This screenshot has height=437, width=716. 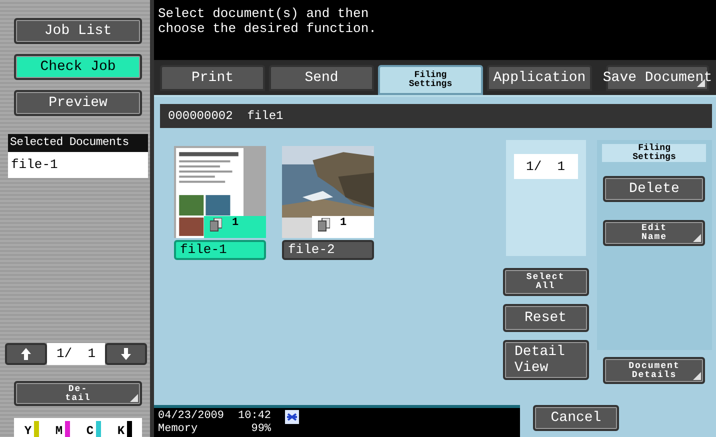 I want to click on page-indicator: 1/ 1, so click(x=76, y=354).